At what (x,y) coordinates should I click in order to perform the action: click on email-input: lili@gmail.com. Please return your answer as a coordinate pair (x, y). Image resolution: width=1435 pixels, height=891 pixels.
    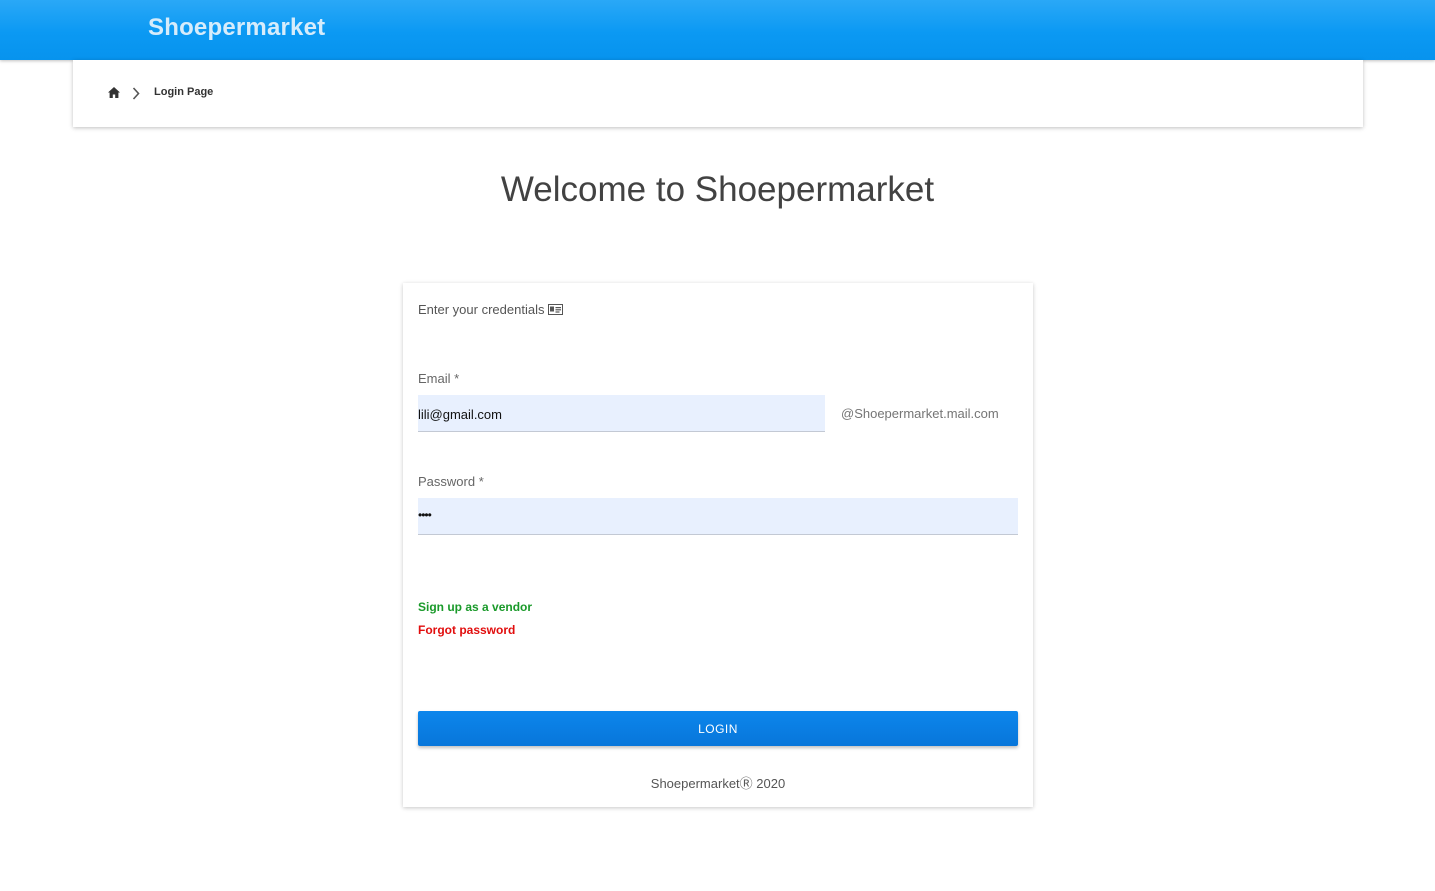
    Looking at the image, I should click on (621, 413).